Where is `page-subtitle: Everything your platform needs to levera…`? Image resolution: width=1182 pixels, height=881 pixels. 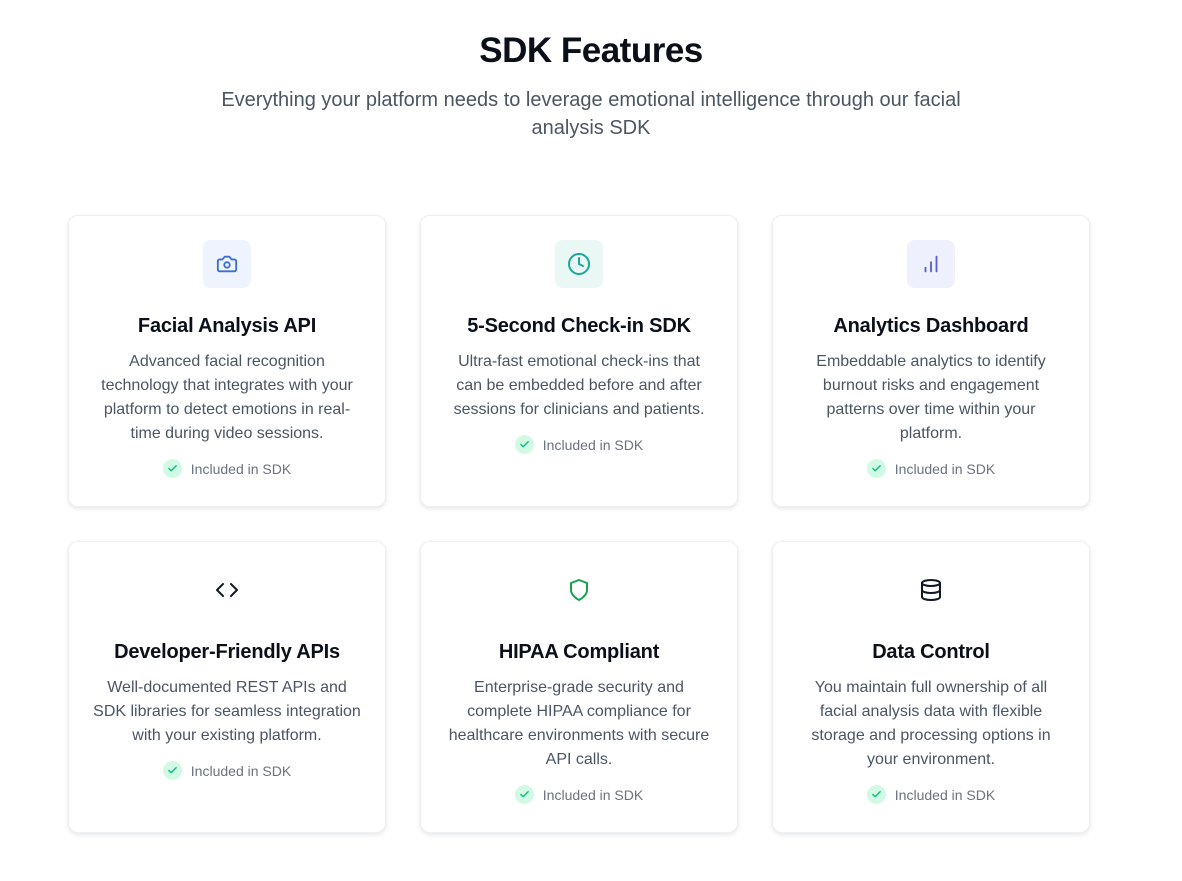 page-subtitle: Everything your platform needs to levera… is located at coordinates (591, 114).